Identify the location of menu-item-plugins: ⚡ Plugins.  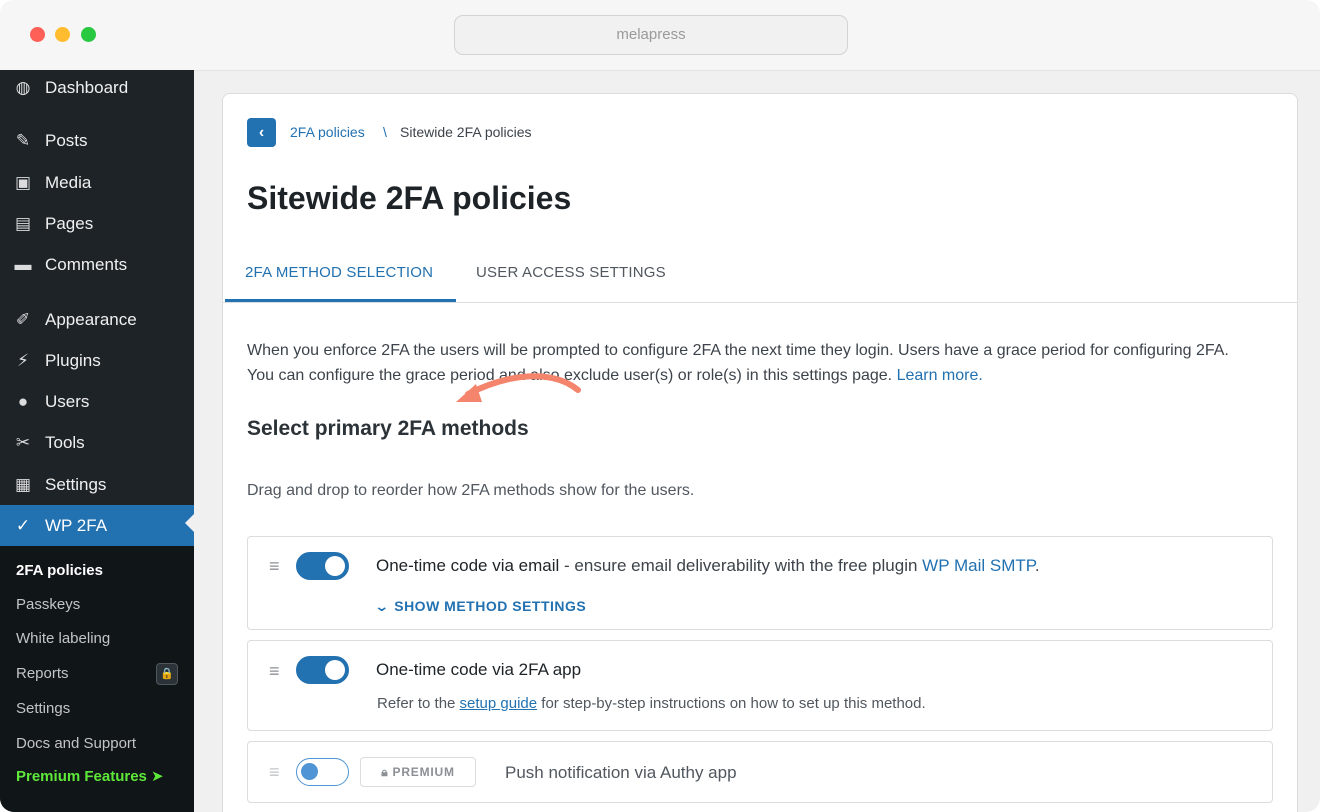
(97, 361).